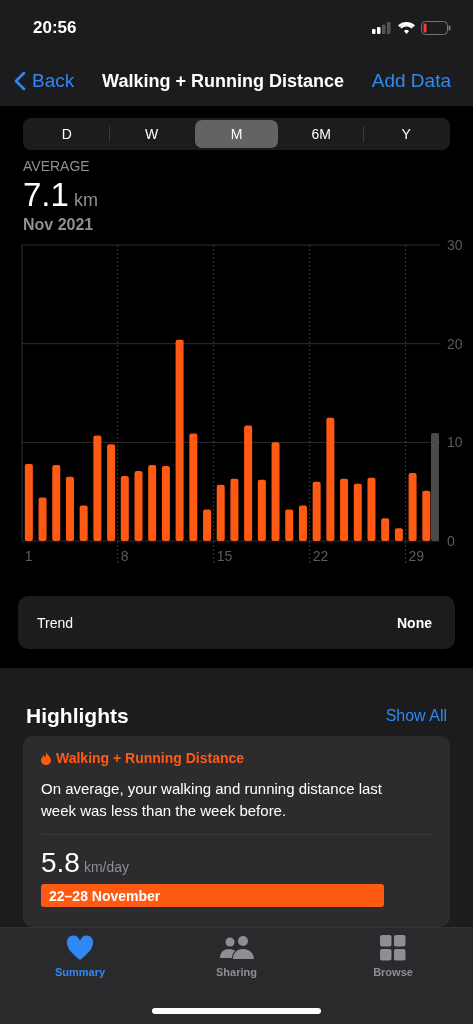 The height and width of the screenshot is (1024, 473). What do you see at coordinates (212, 800) in the screenshot?
I see `highlight-text: On average, your walking and running distance last week was less than the week before.` at bounding box center [212, 800].